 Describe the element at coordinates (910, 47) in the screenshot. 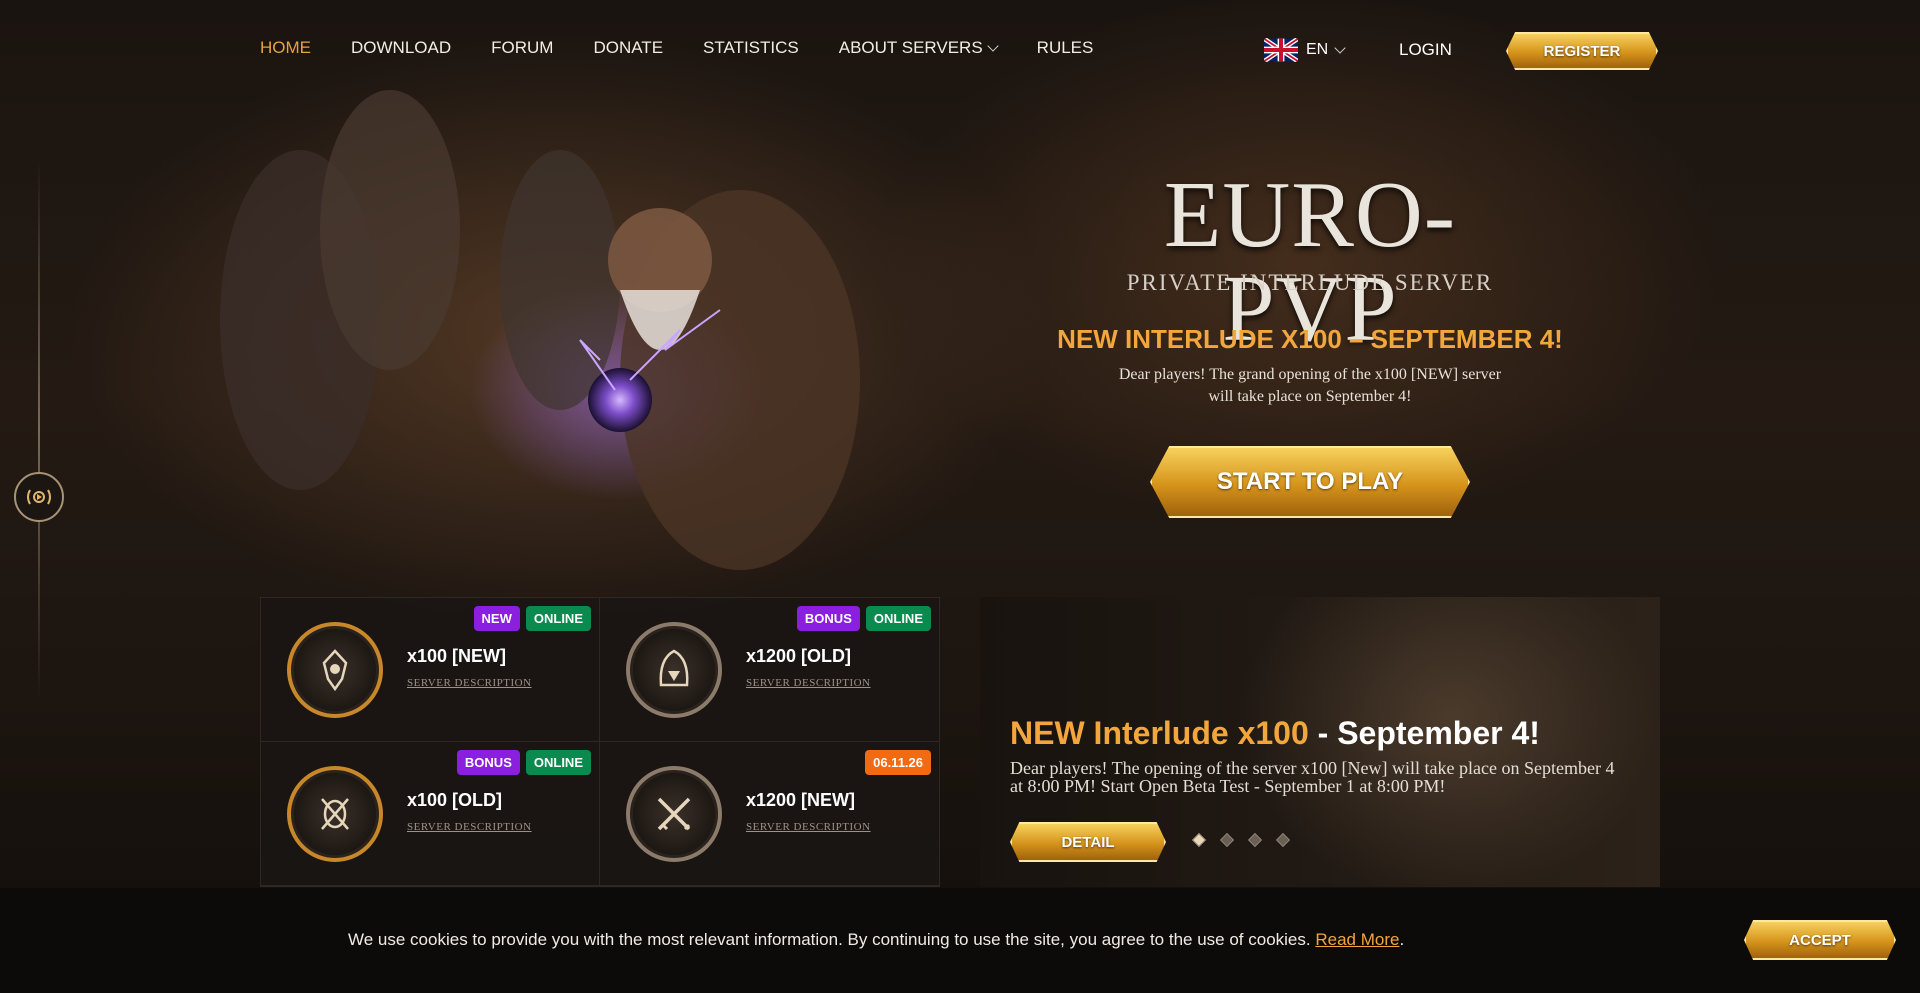

I see `nav-about-servers-label: ABOUT SERVERS` at that location.